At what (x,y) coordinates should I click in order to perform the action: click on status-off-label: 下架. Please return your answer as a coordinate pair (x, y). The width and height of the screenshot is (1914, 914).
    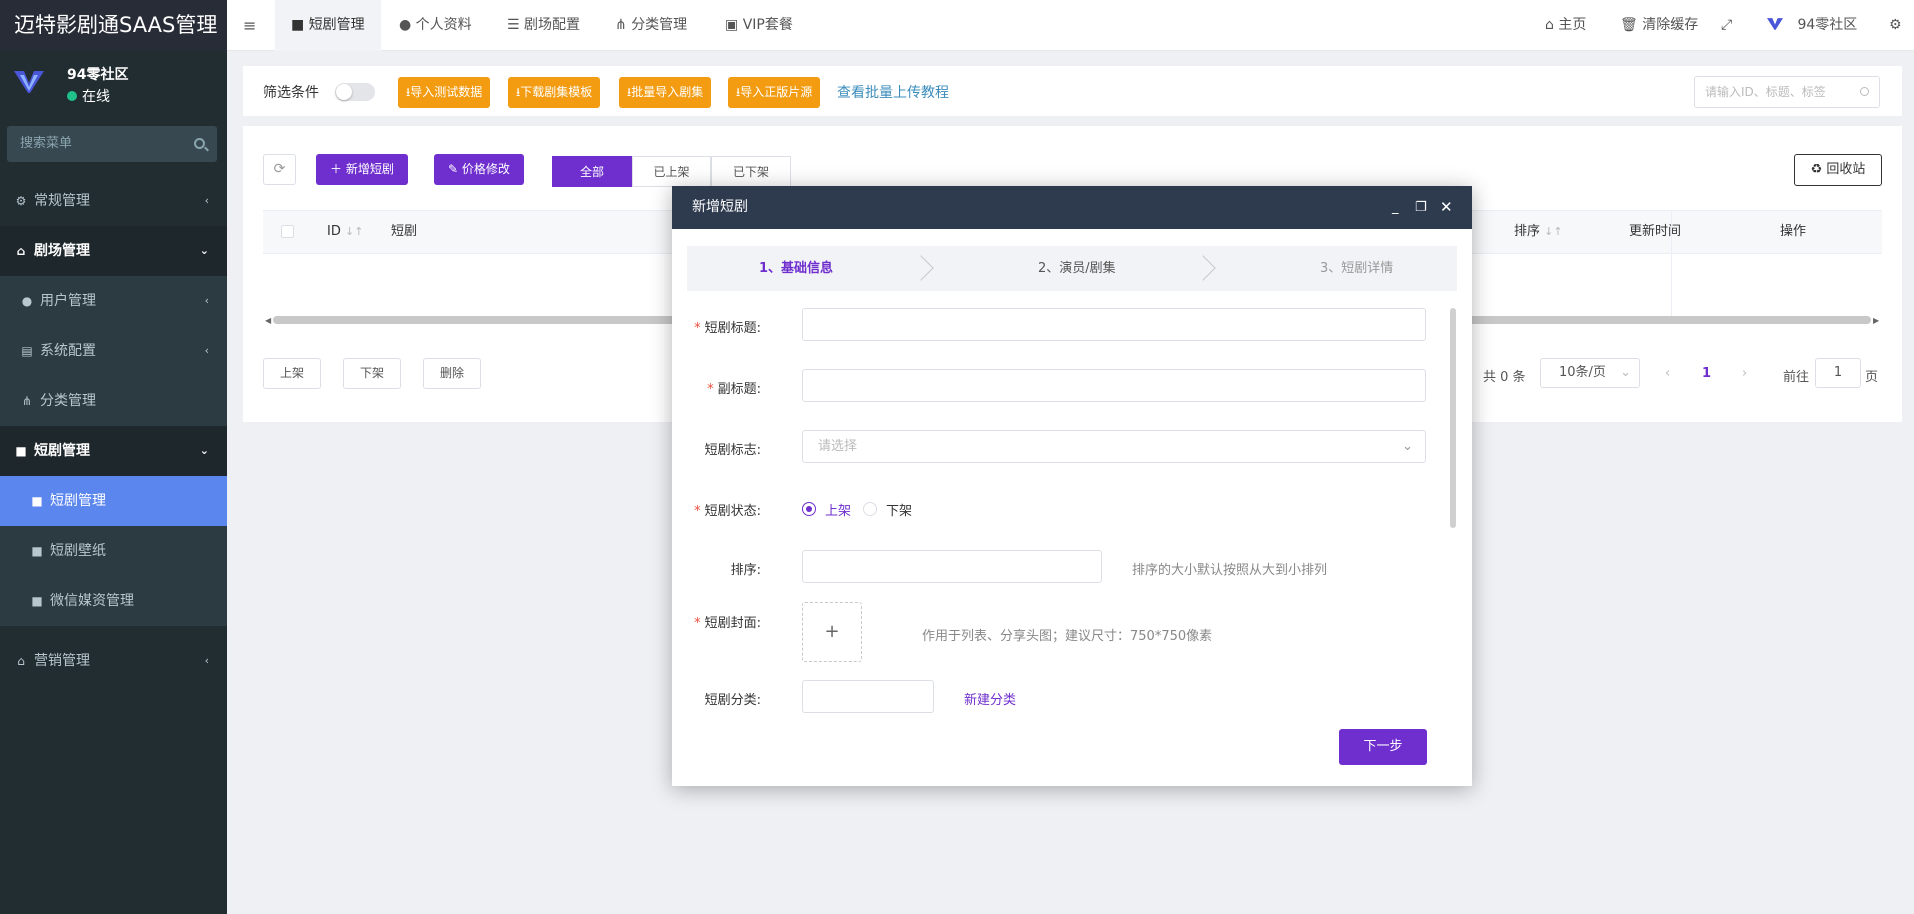
    Looking at the image, I should click on (899, 509).